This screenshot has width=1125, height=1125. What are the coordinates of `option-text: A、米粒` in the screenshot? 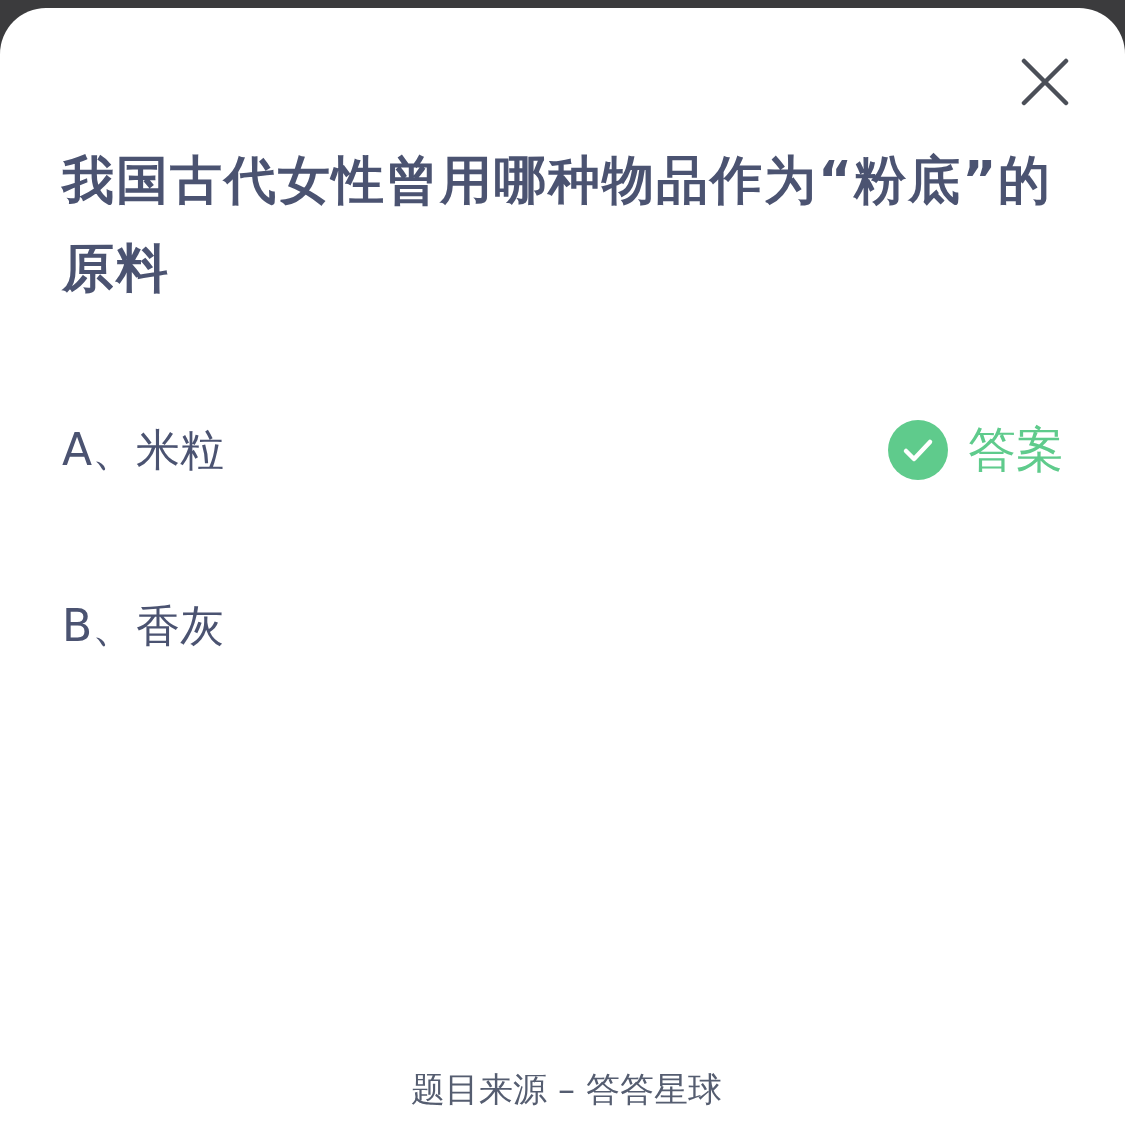 It's located at (143, 450).